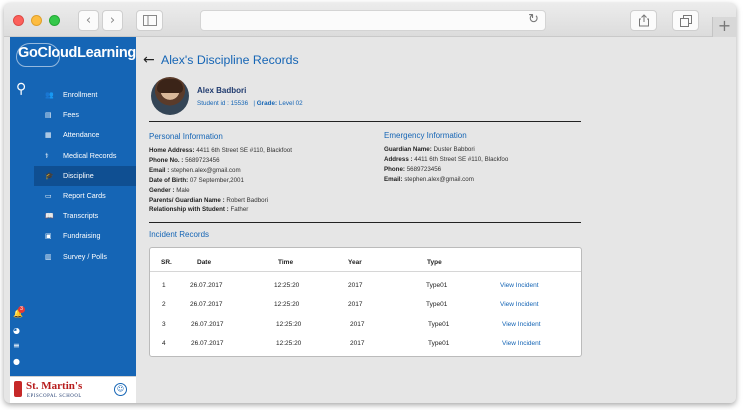 The width and height of the screenshot is (744, 410). Describe the element at coordinates (149, 20) in the screenshot. I see `sidebar-toggle-icon` at that location.